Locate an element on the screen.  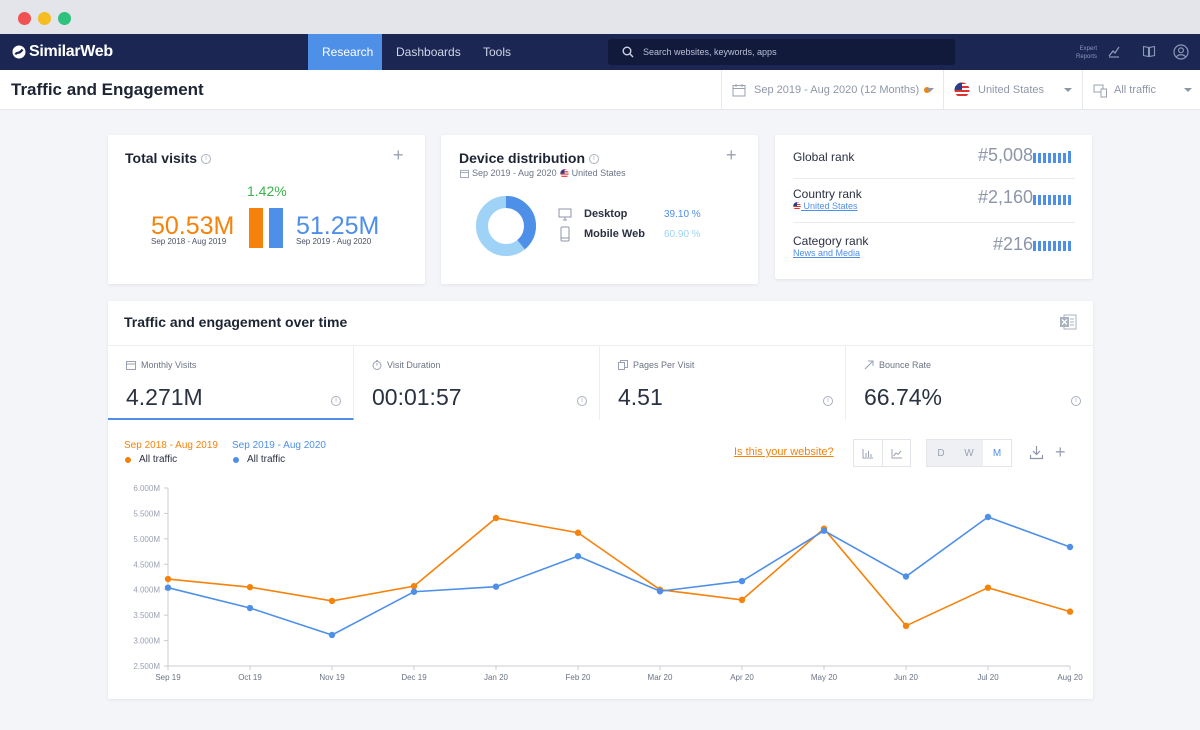
chevron-down-icon is located at coordinates (1068, 90).